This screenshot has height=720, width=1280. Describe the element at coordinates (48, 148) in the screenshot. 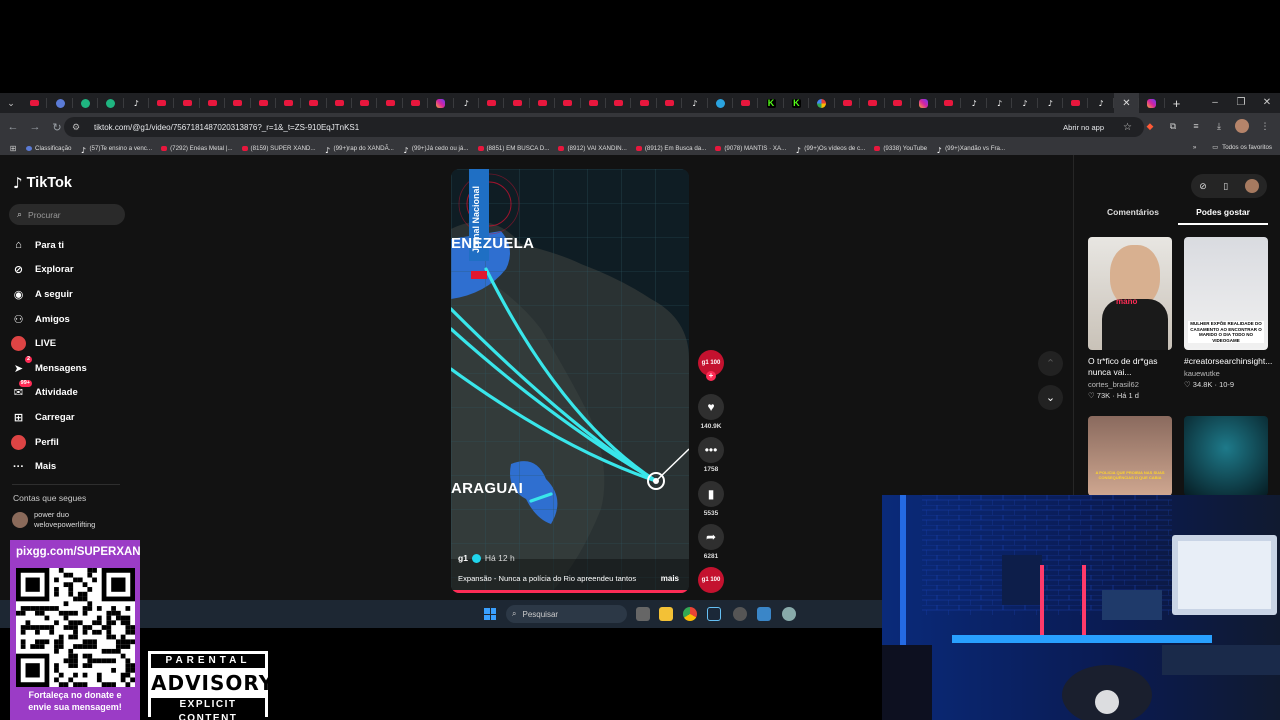

I see `bookmark-item: Classificação` at that location.